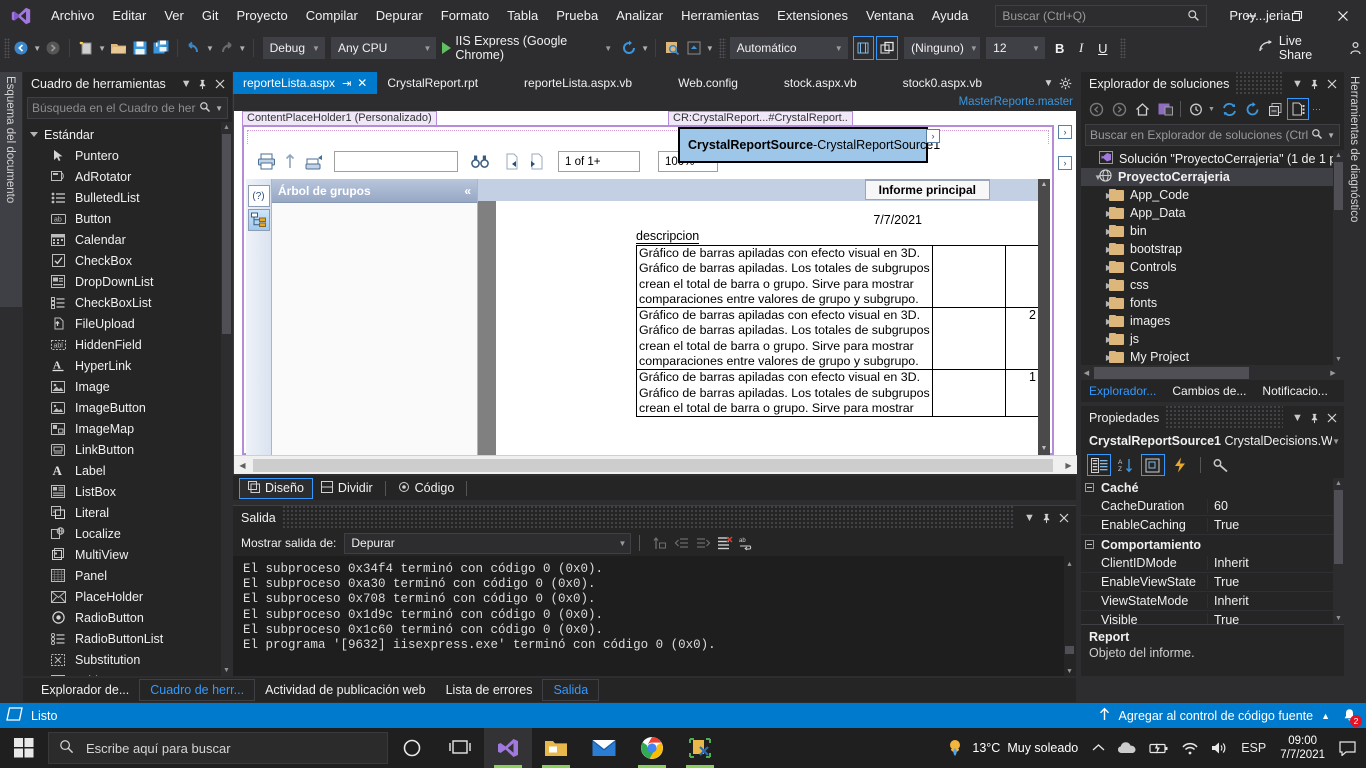  Describe the element at coordinates (1212, 213) in the screenshot. I see `folder-app-data: ▶ App_Data` at that location.